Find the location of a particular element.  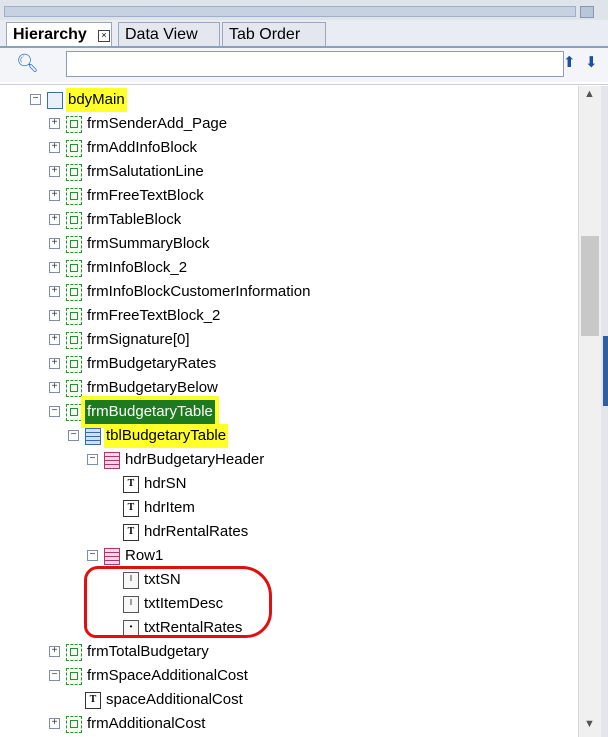

tree-item-label: spaceAdditionalCost is located at coordinates (174, 699).